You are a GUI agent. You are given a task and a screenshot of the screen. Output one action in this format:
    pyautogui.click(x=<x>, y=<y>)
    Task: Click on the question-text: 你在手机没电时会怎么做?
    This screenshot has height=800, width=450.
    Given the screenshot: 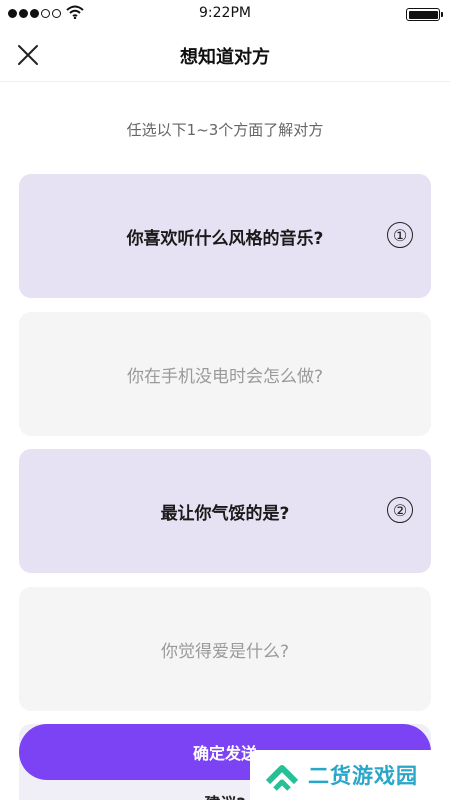 What is the action you would take?
    pyautogui.click(x=225, y=376)
    